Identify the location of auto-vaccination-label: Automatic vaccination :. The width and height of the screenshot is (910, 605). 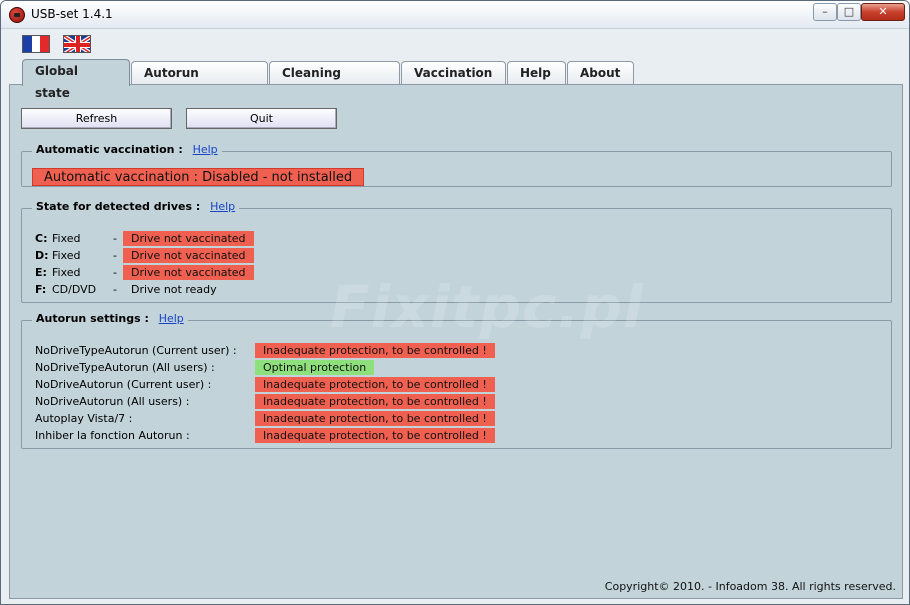
(109, 149).